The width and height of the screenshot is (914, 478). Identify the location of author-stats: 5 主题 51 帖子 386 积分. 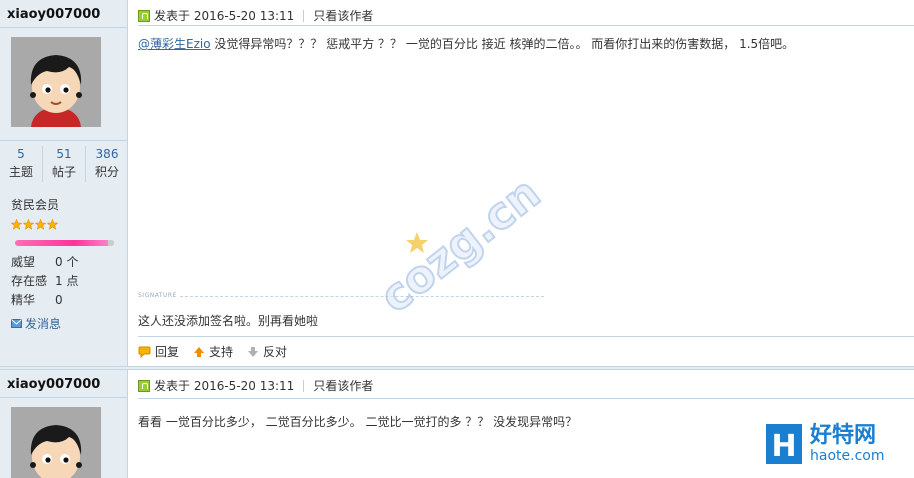
(64, 164).